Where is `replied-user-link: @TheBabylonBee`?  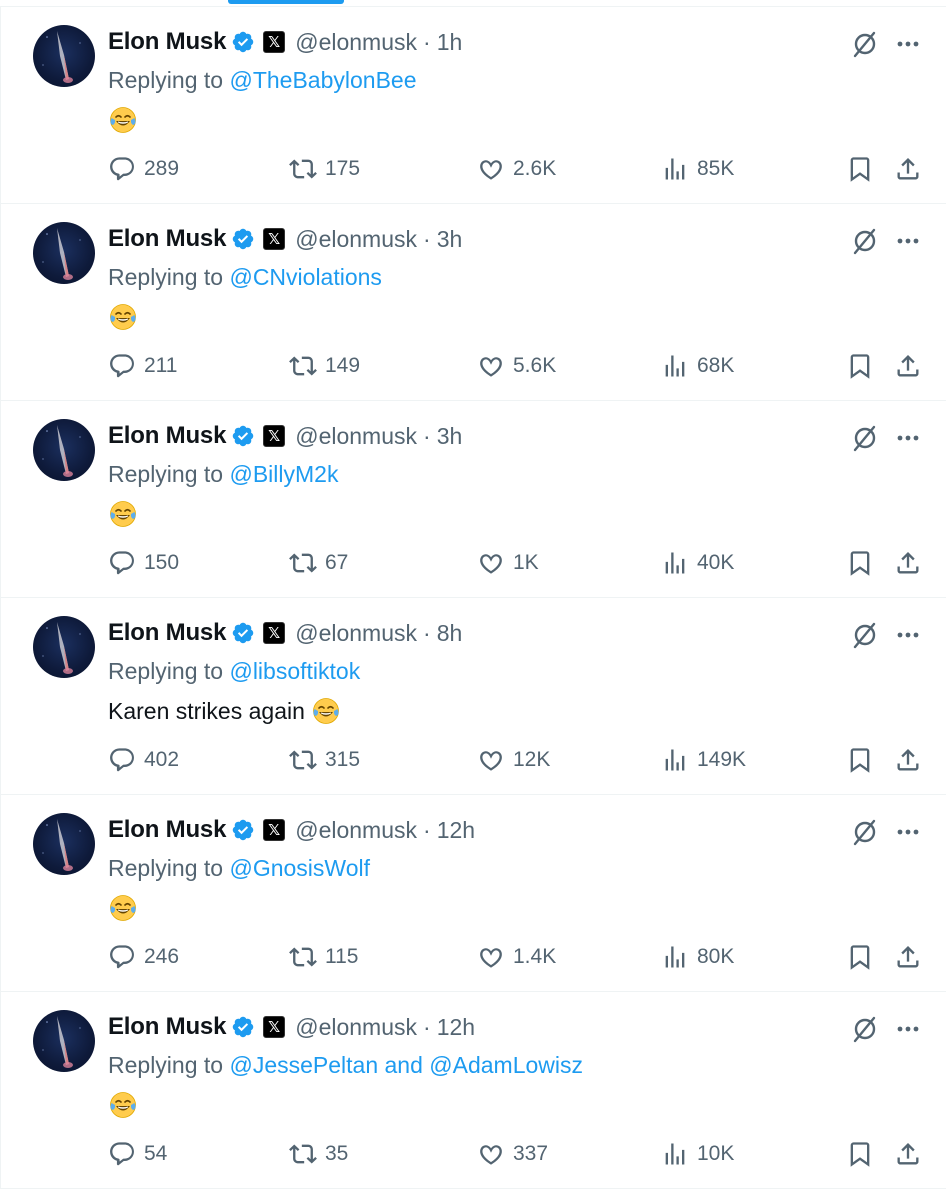 replied-user-link: @TheBabylonBee is located at coordinates (322, 80).